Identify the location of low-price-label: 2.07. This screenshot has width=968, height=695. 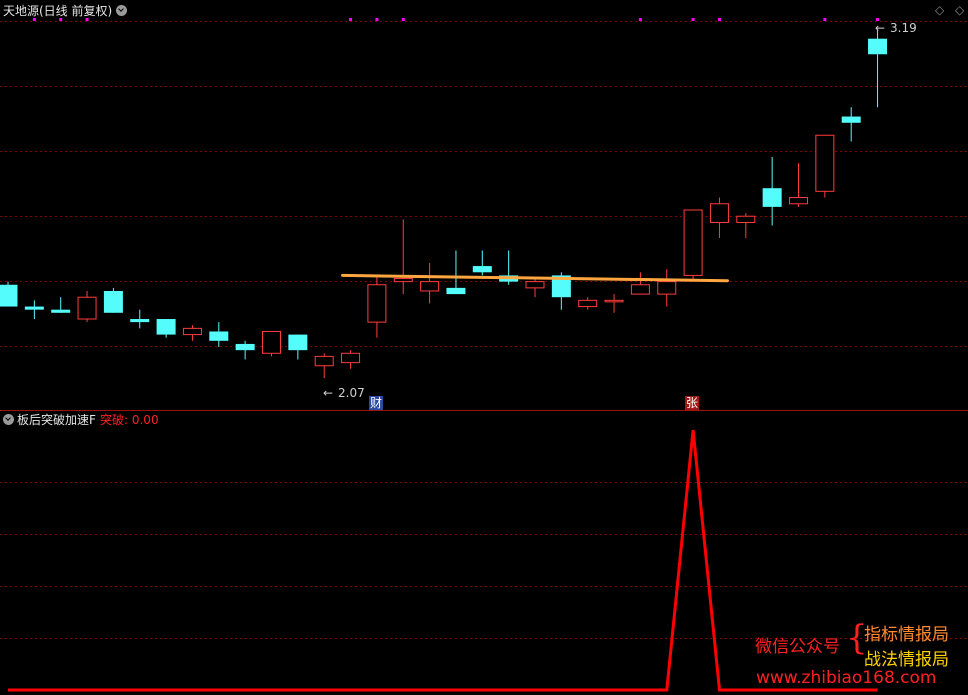
(351, 393).